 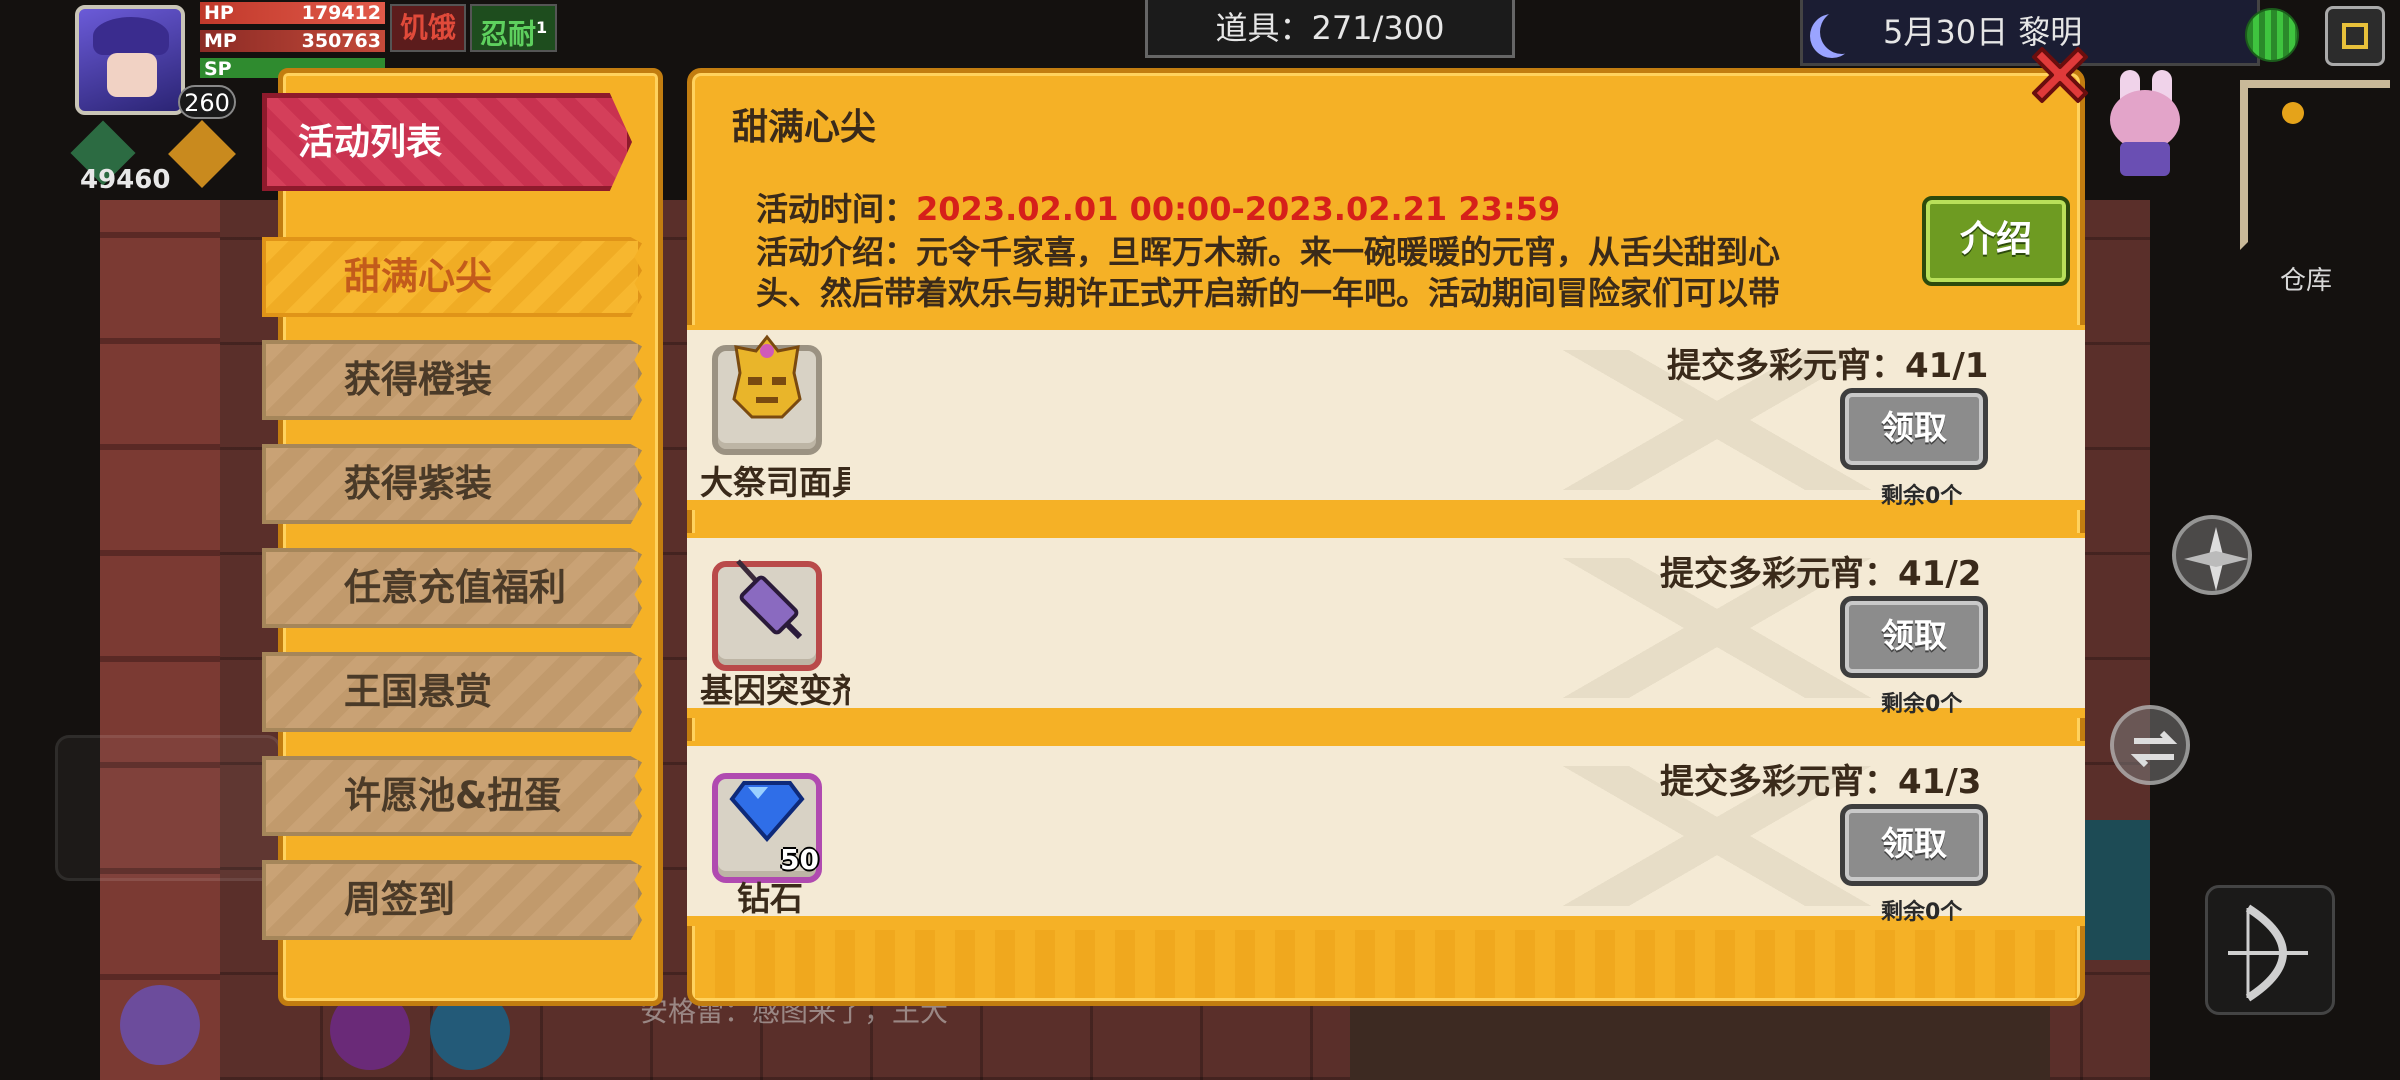 I want to click on compass-icon, so click(x=2216, y=559).